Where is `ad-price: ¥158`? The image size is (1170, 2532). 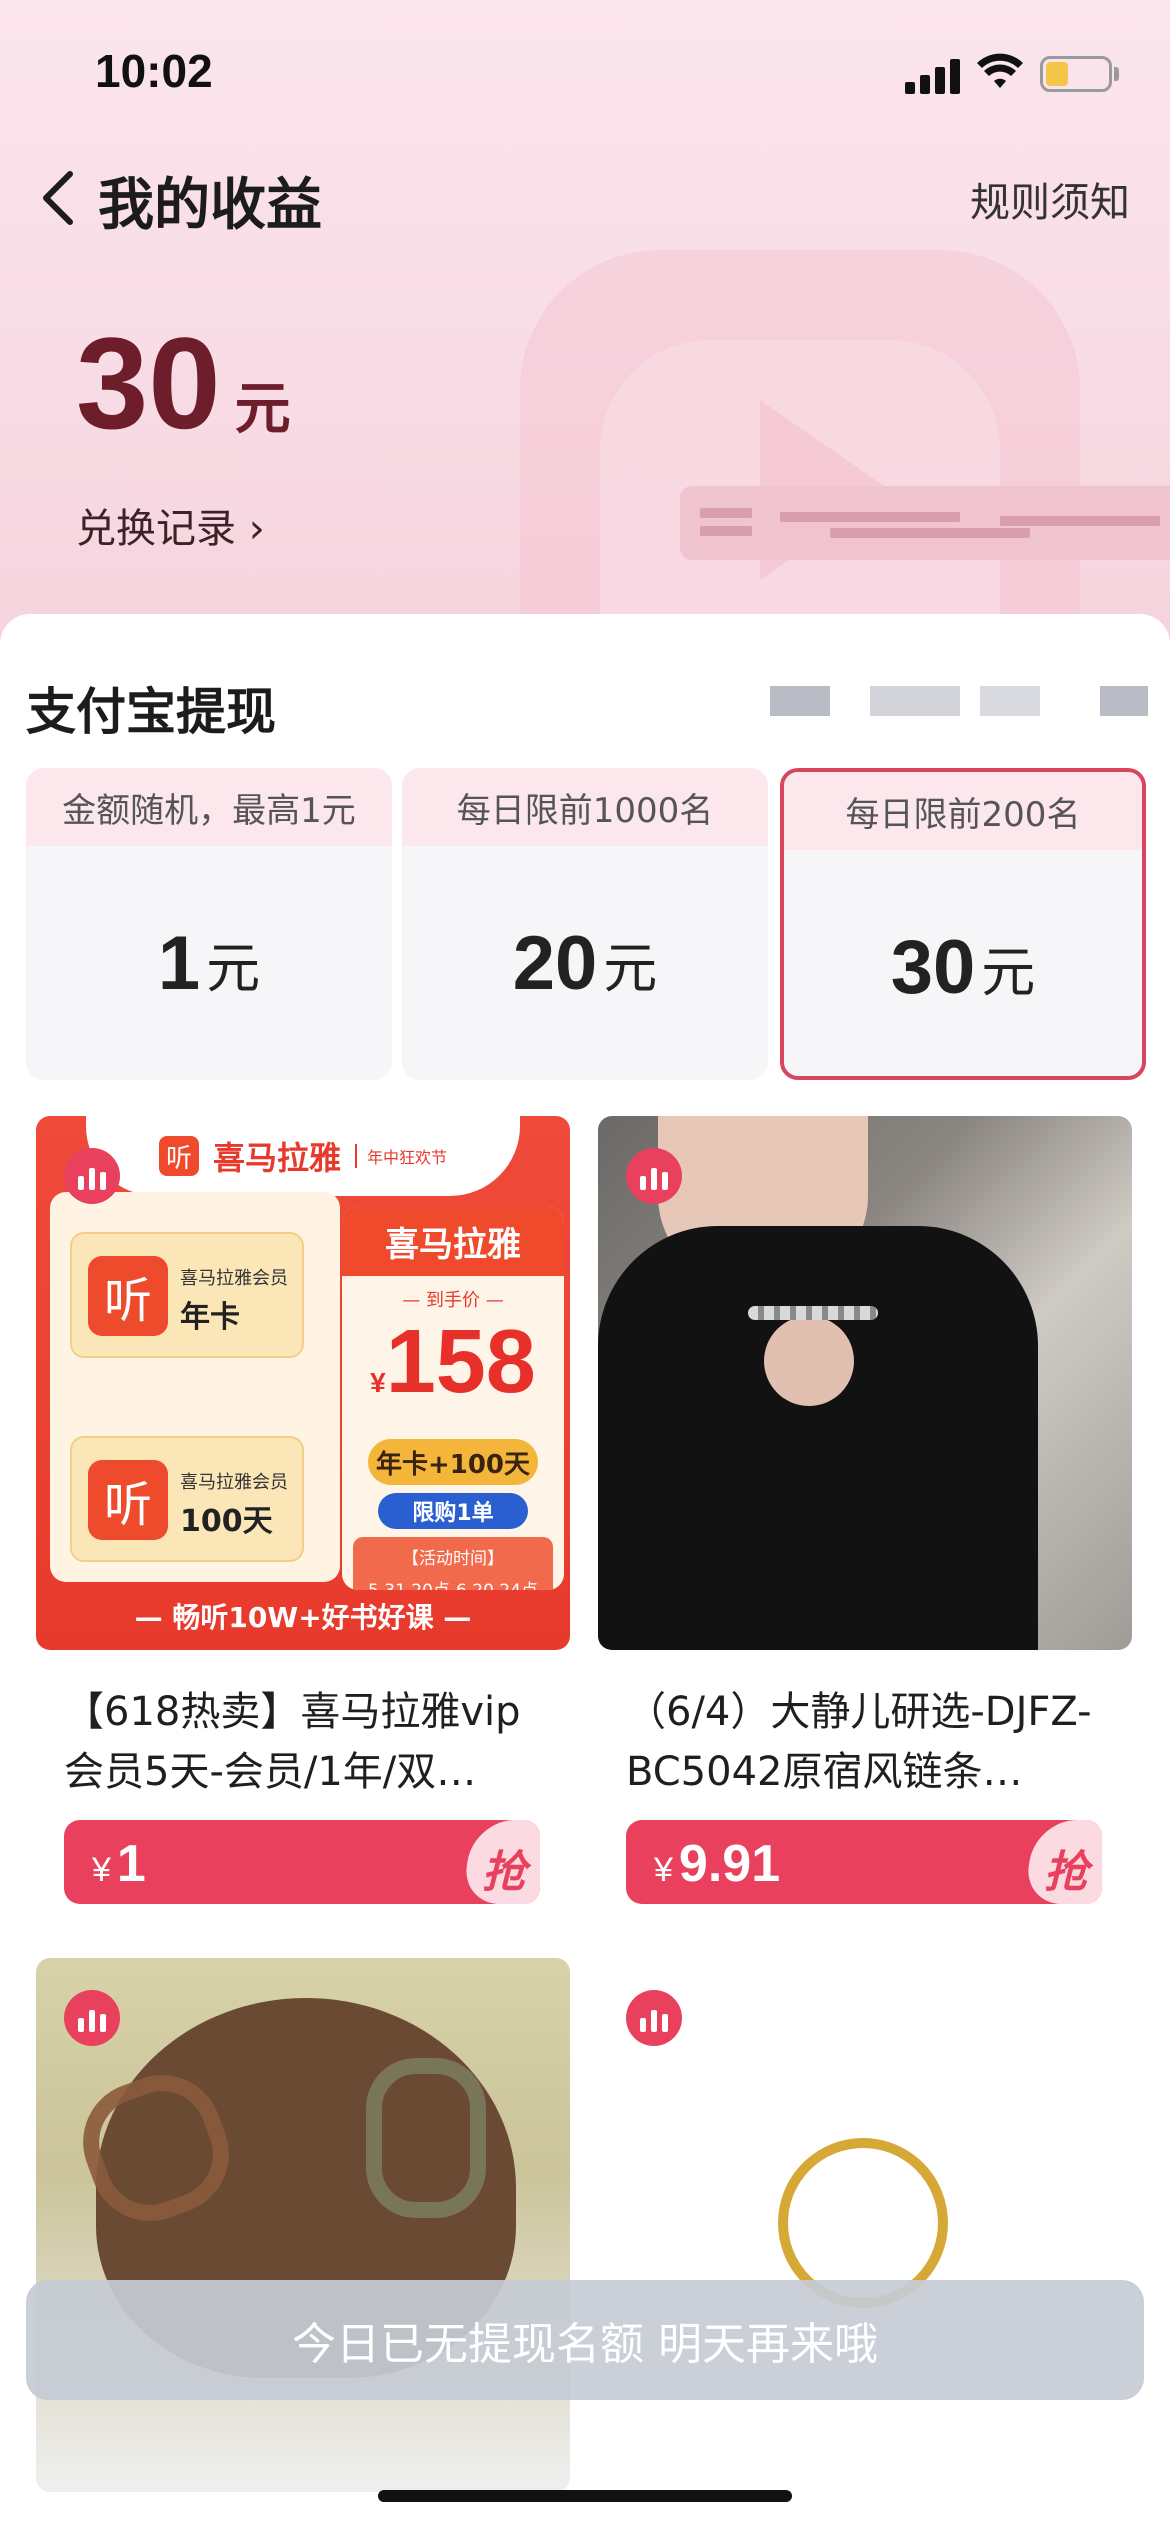 ad-price: ¥158 is located at coordinates (453, 1362).